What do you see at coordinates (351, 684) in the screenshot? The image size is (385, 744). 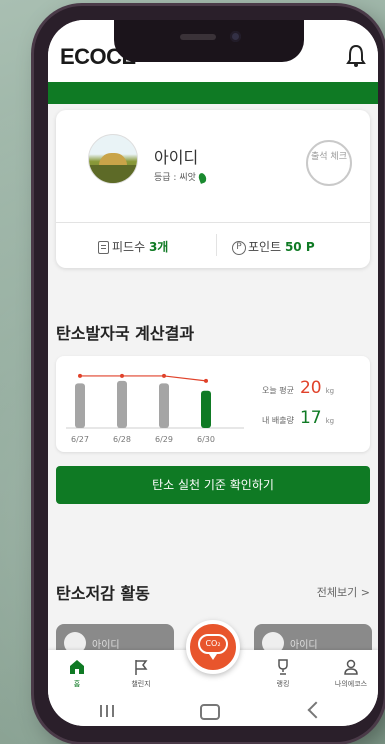 I see `tab-my-label: 나의에코스` at bounding box center [351, 684].